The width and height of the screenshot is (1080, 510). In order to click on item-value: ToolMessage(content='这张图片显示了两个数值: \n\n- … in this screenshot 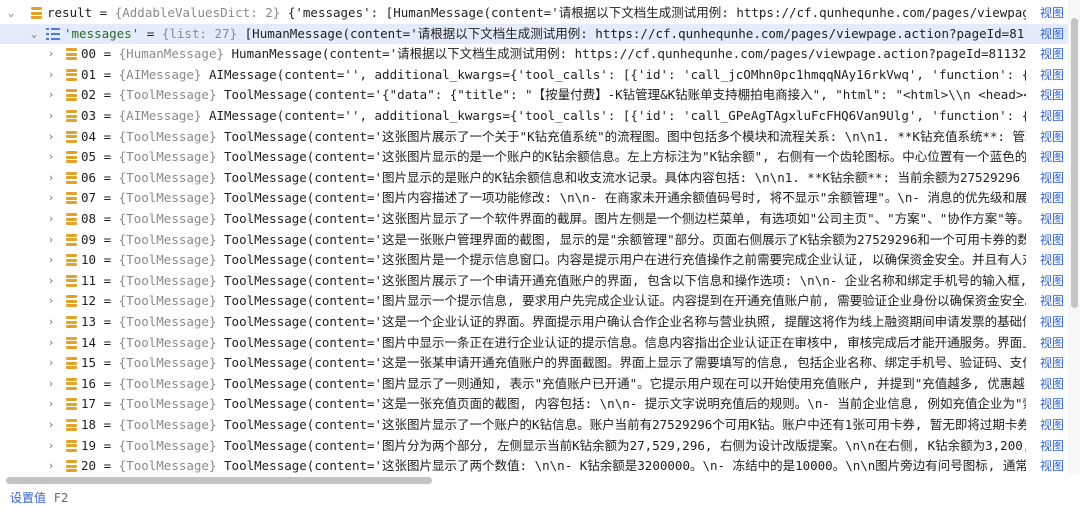, I will do `click(625, 466)`.